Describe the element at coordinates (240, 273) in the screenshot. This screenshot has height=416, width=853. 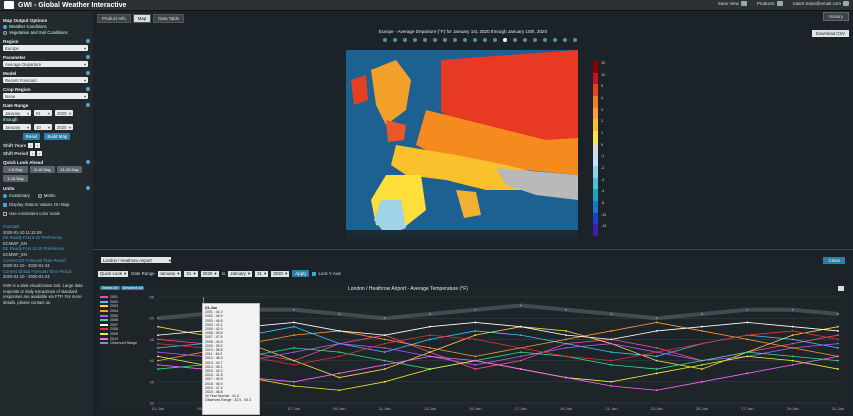
I see `chart-end-month: January ▾` at that location.